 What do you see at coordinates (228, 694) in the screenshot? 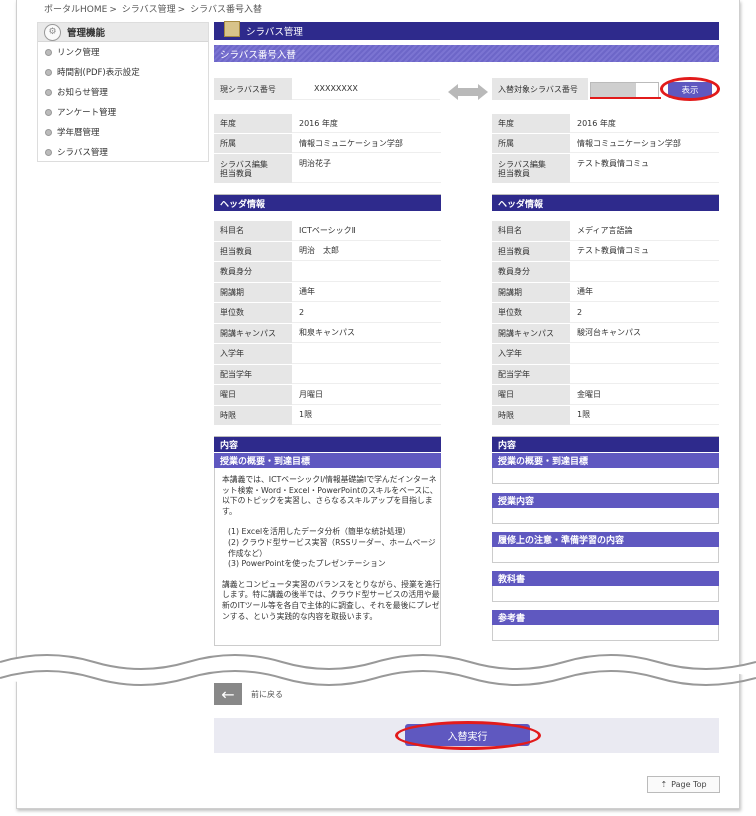
I see `arrow-left-icon: ←` at bounding box center [228, 694].